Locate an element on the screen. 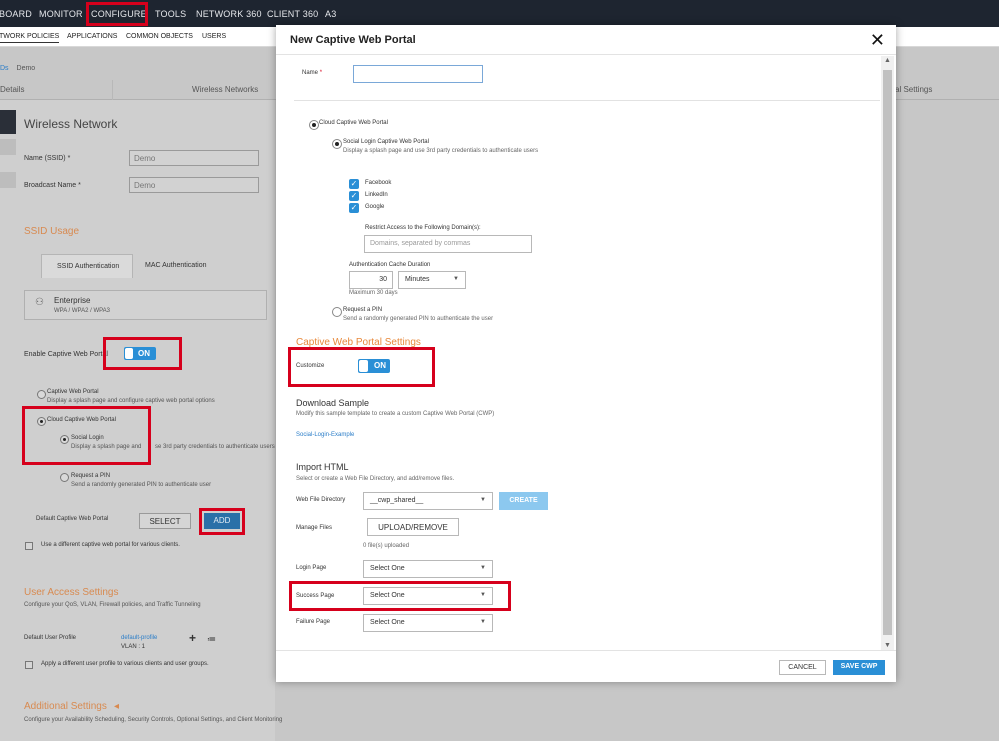 The width and height of the screenshot is (999, 741). checkbox-linkedin: ✓ is located at coordinates (354, 196).